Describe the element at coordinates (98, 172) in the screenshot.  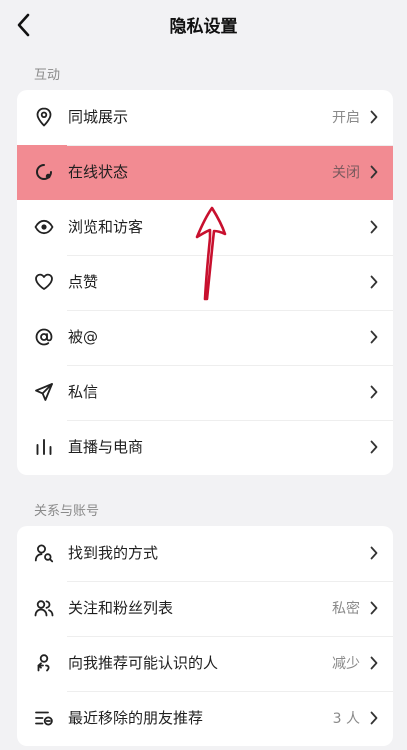
I see `setting-label: 在线状态` at that location.